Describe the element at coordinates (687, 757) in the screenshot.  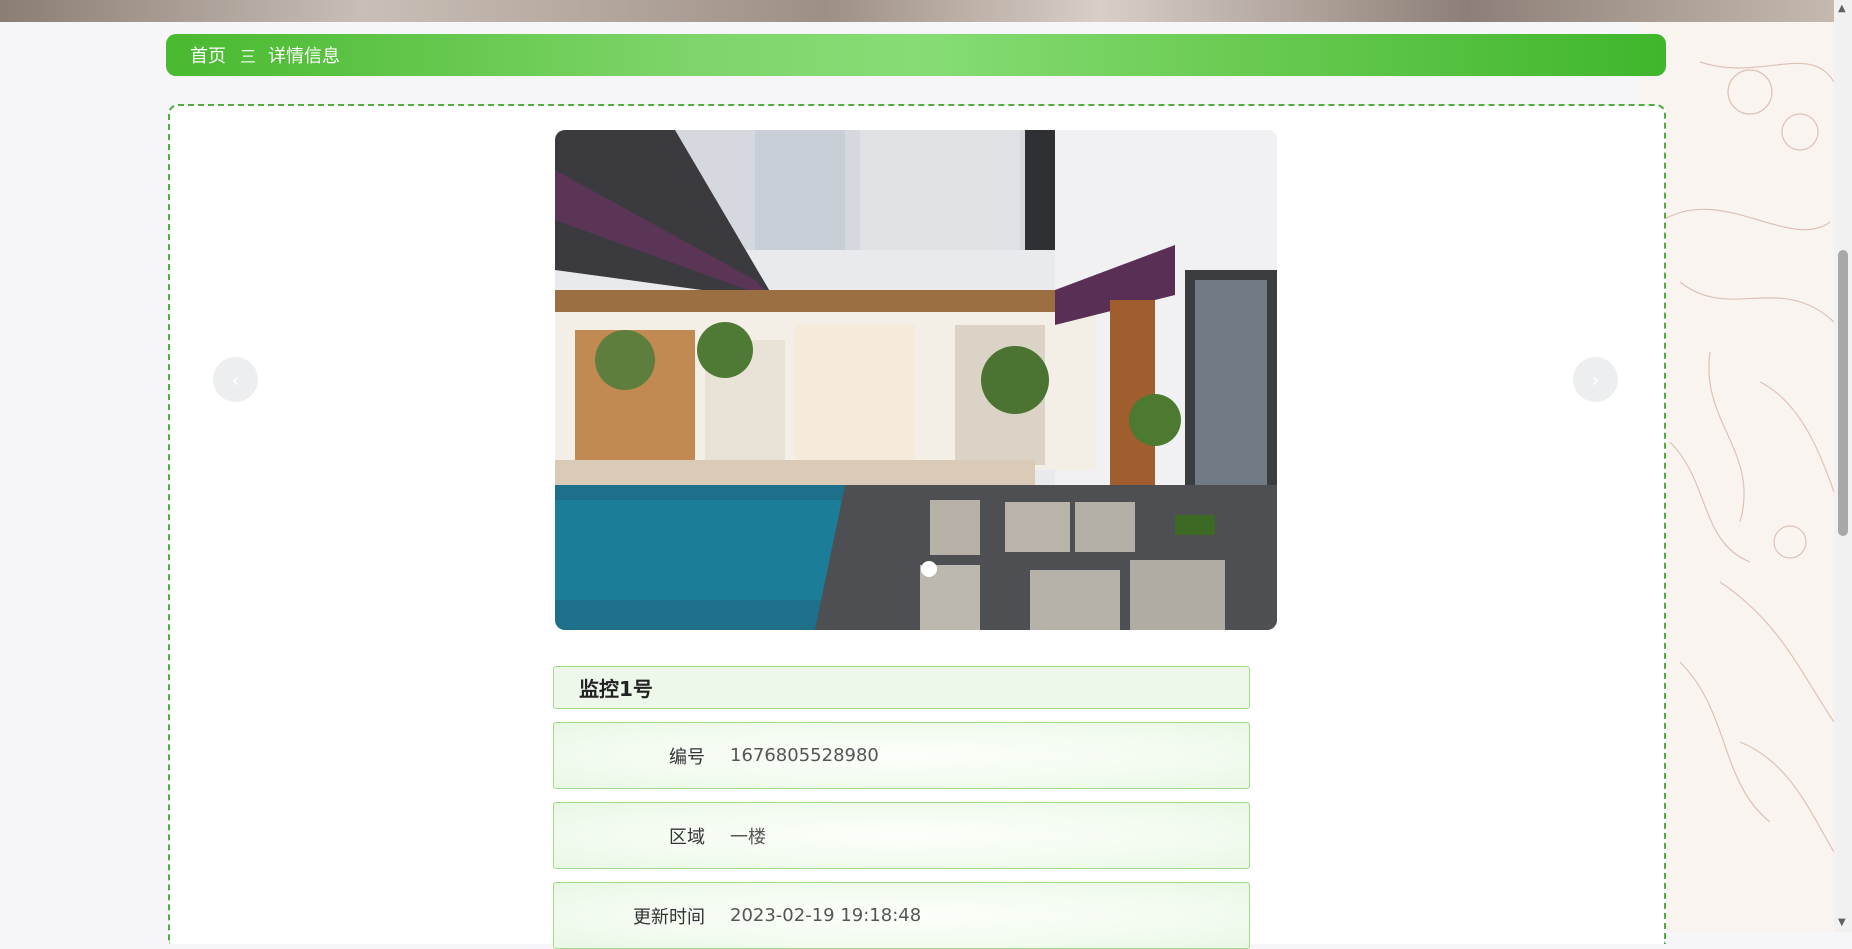
I see `info-label: 编号` at that location.